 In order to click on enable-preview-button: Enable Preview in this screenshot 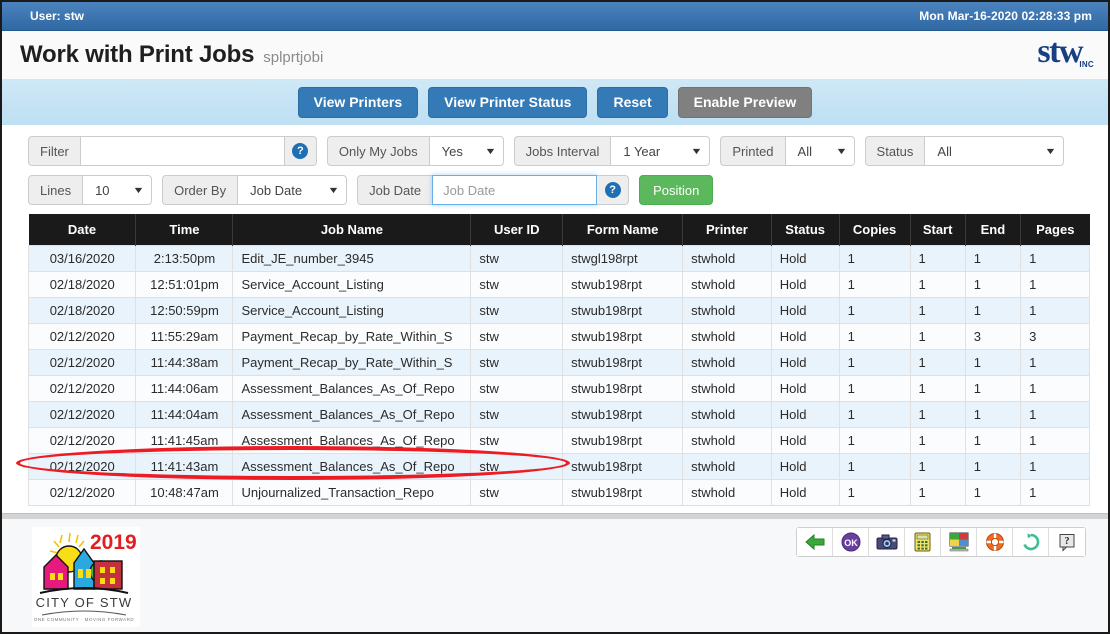, I will do `click(745, 102)`.